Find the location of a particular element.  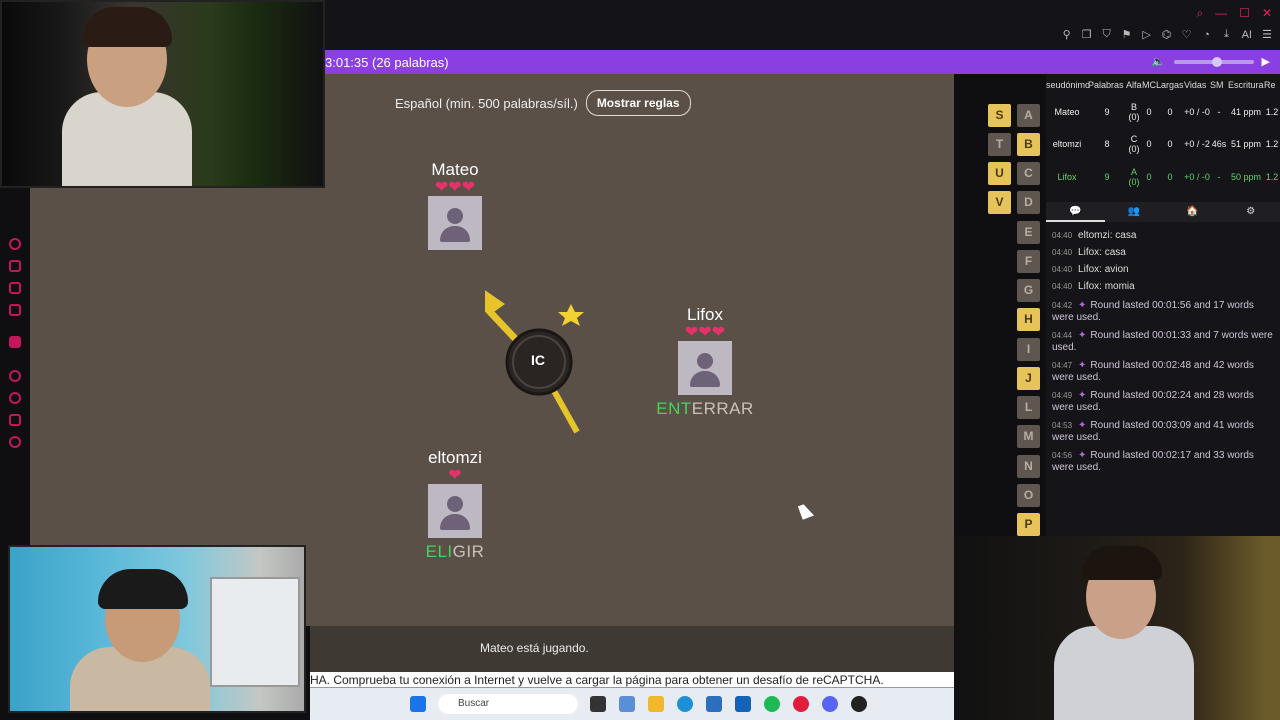

chat-message: 04:40 Lifox: avion is located at coordinates (1164, 270).